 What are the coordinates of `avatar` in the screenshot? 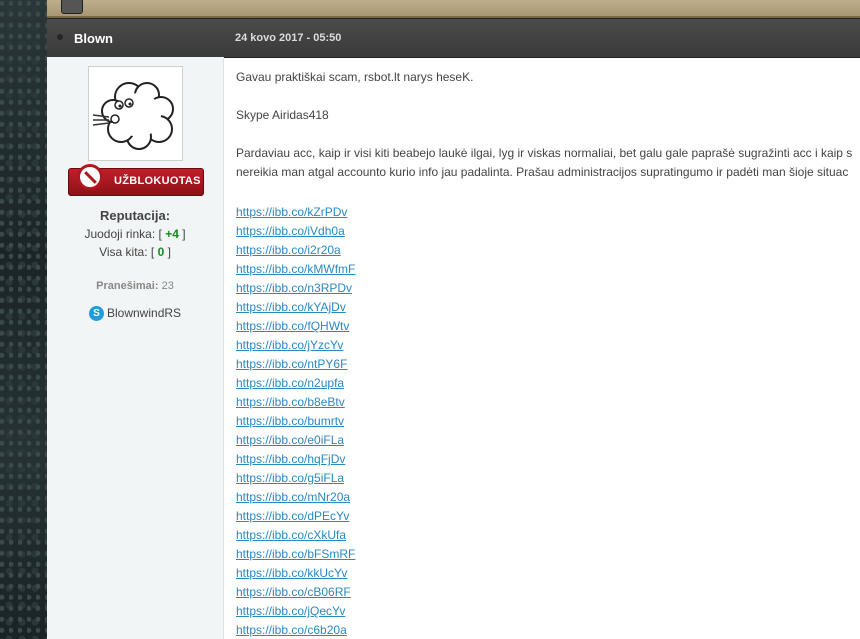 It's located at (135, 113).